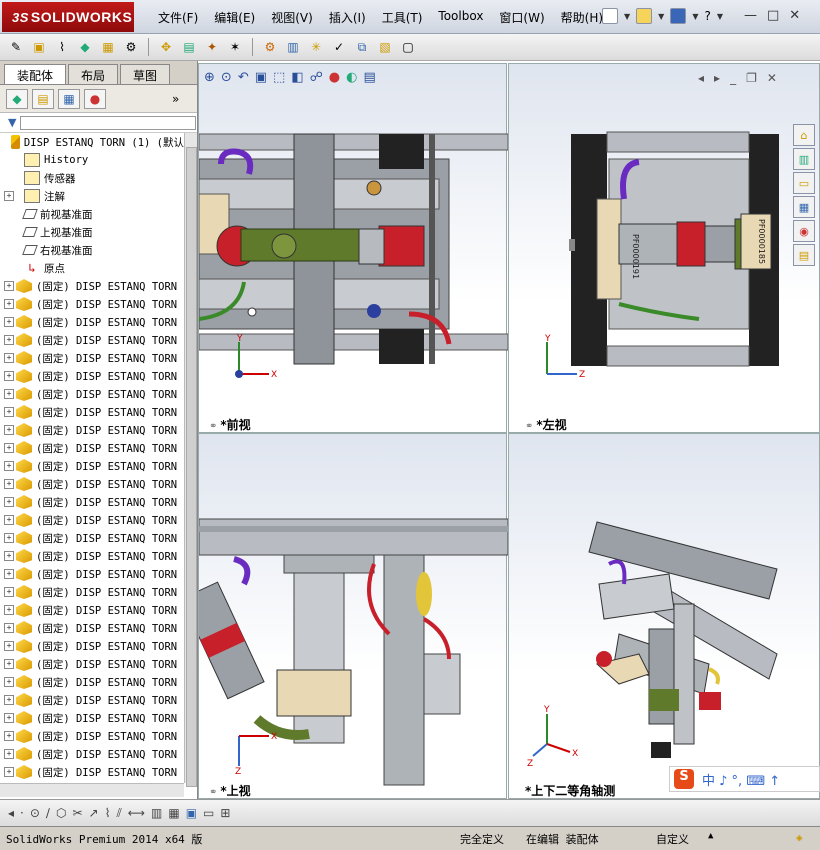 This screenshot has width=820, height=850. Describe the element at coordinates (108, 122) in the screenshot. I see `filter-input` at that location.